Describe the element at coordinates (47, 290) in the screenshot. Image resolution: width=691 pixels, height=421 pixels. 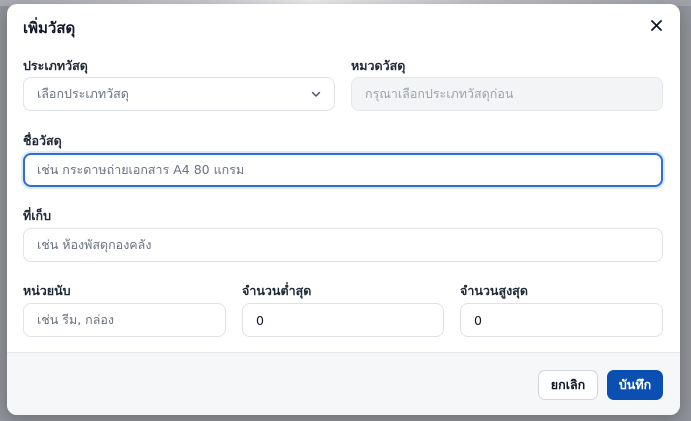
I see `unit-label: หน่วยนับ` at that location.